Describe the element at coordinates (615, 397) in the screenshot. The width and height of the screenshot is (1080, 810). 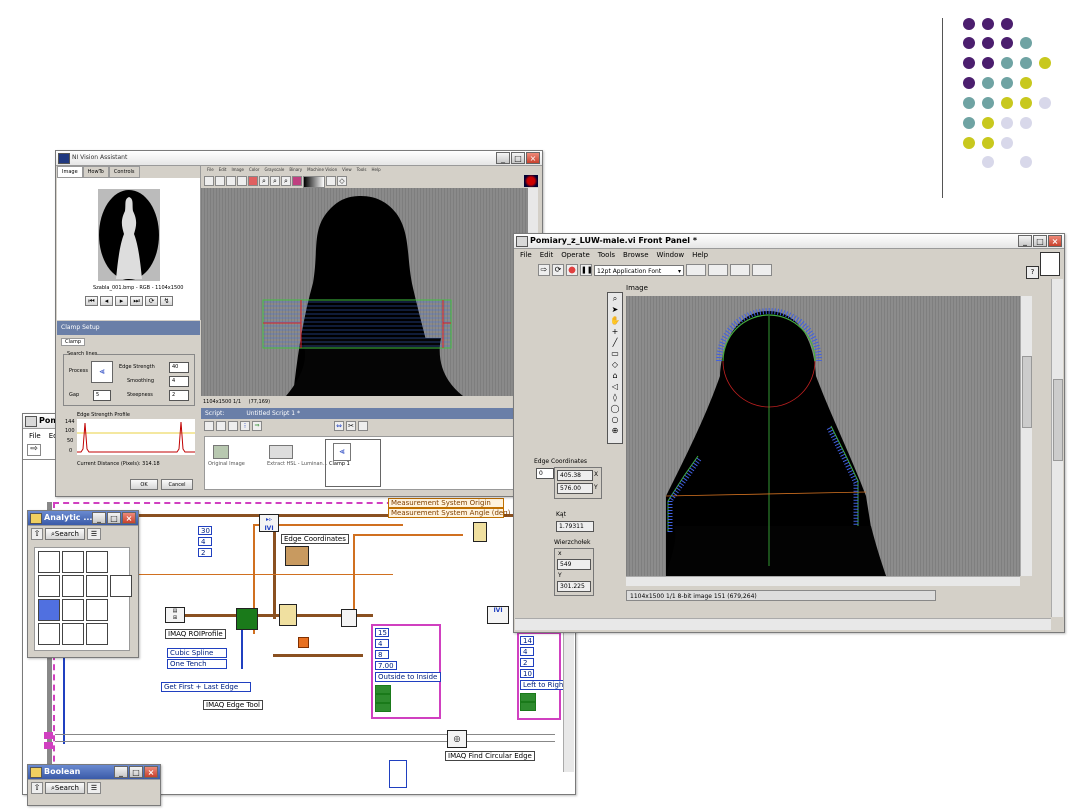
I see `rotated-rect-tool-icon: ◊` at that location.